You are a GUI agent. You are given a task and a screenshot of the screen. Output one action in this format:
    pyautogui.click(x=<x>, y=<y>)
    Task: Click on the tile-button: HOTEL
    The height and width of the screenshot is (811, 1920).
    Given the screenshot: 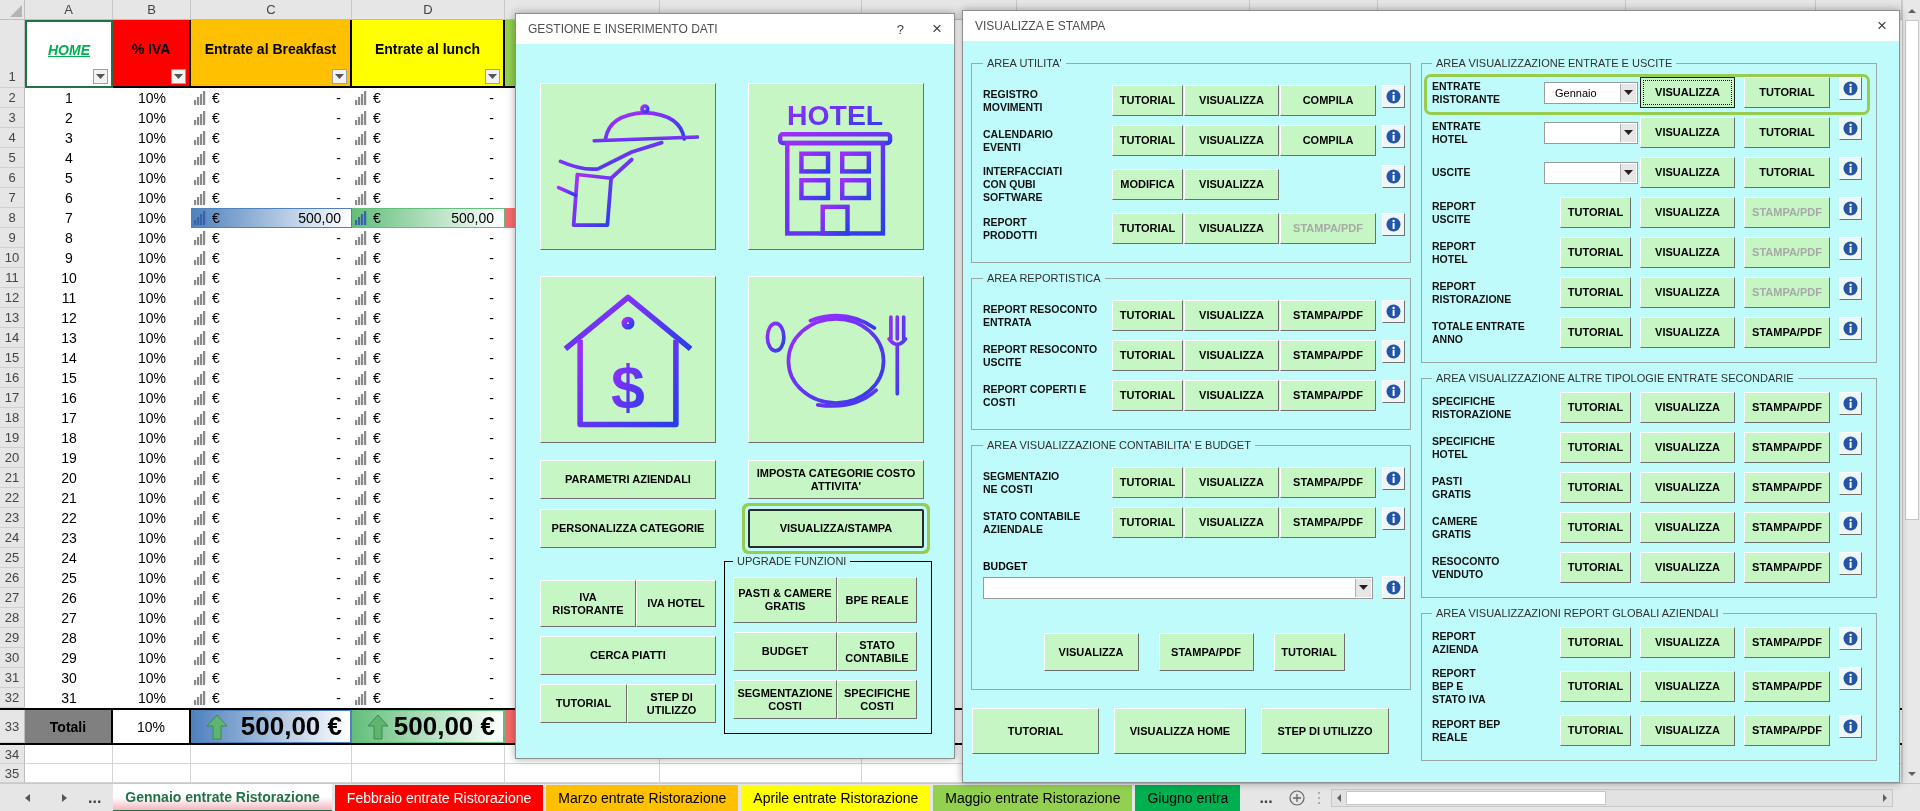 What is the action you would take?
    pyautogui.click(x=836, y=166)
    